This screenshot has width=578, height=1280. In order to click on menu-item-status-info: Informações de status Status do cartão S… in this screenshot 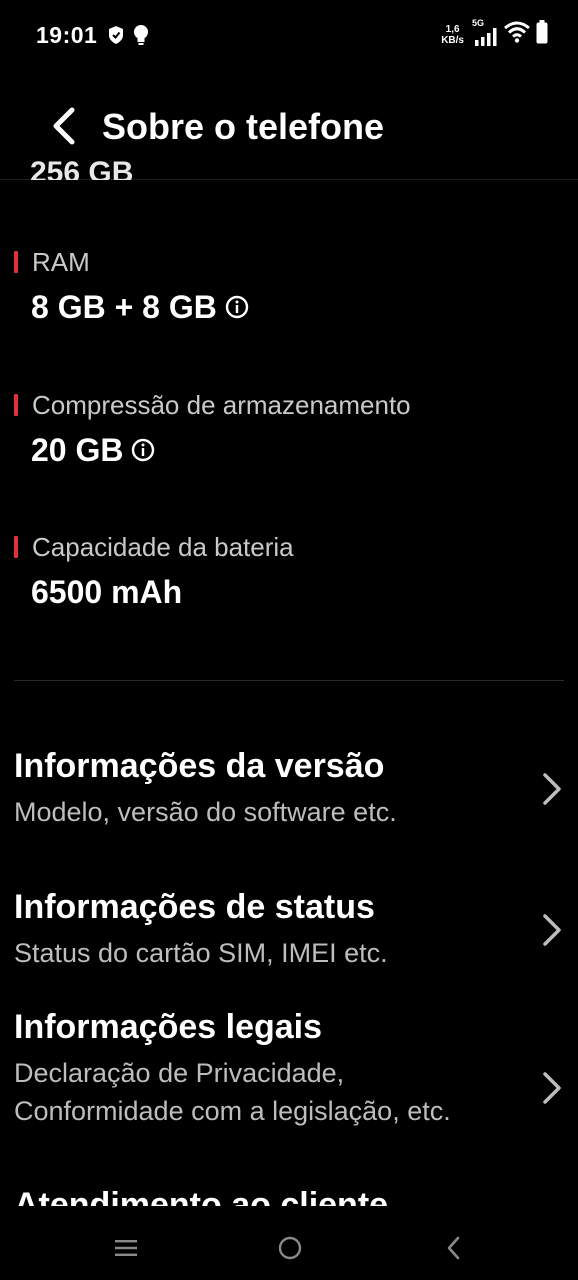, I will do `click(292, 929)`.